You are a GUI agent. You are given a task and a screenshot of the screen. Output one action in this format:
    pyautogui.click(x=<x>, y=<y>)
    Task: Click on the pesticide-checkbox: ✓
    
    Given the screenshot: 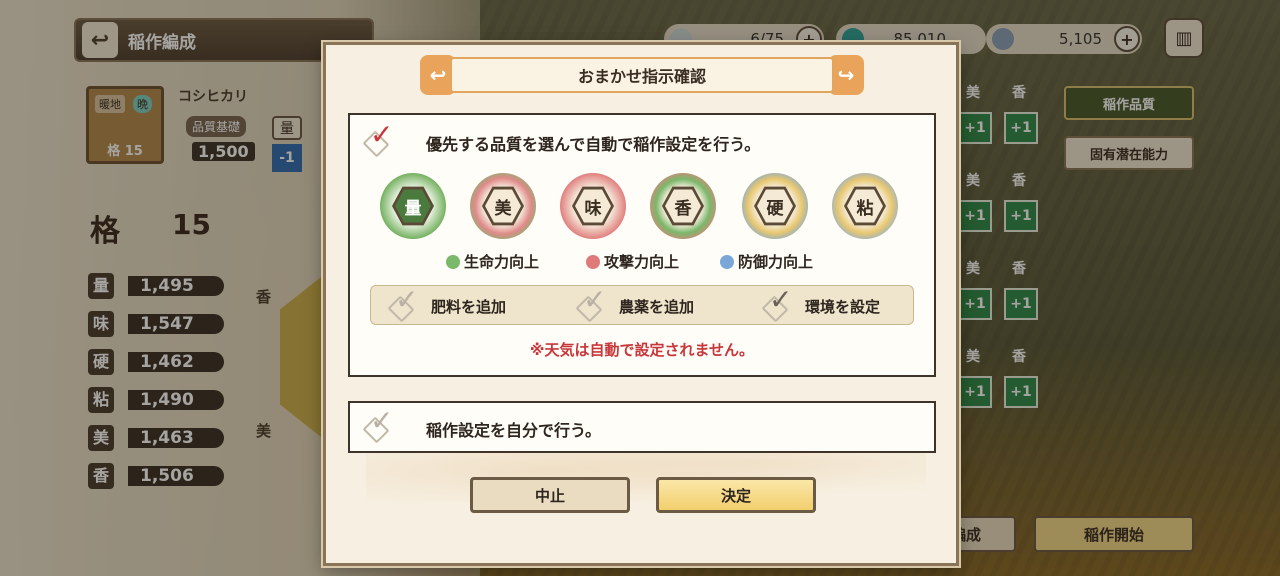 What is the action you would take?
    pyautogui.click(x=592, y=304)
    